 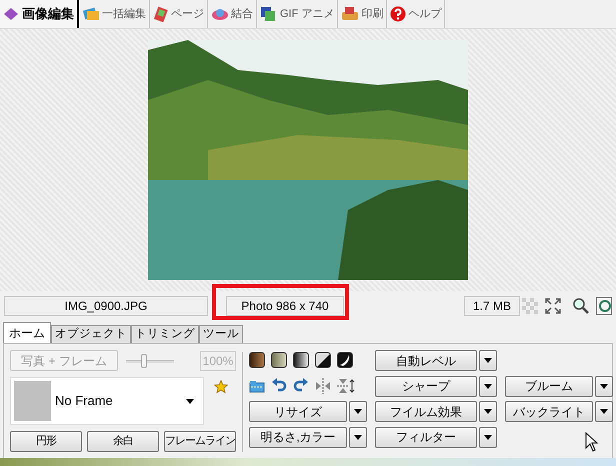 I want to click on frame-style-button: 余白, so click(x=123, y=441).